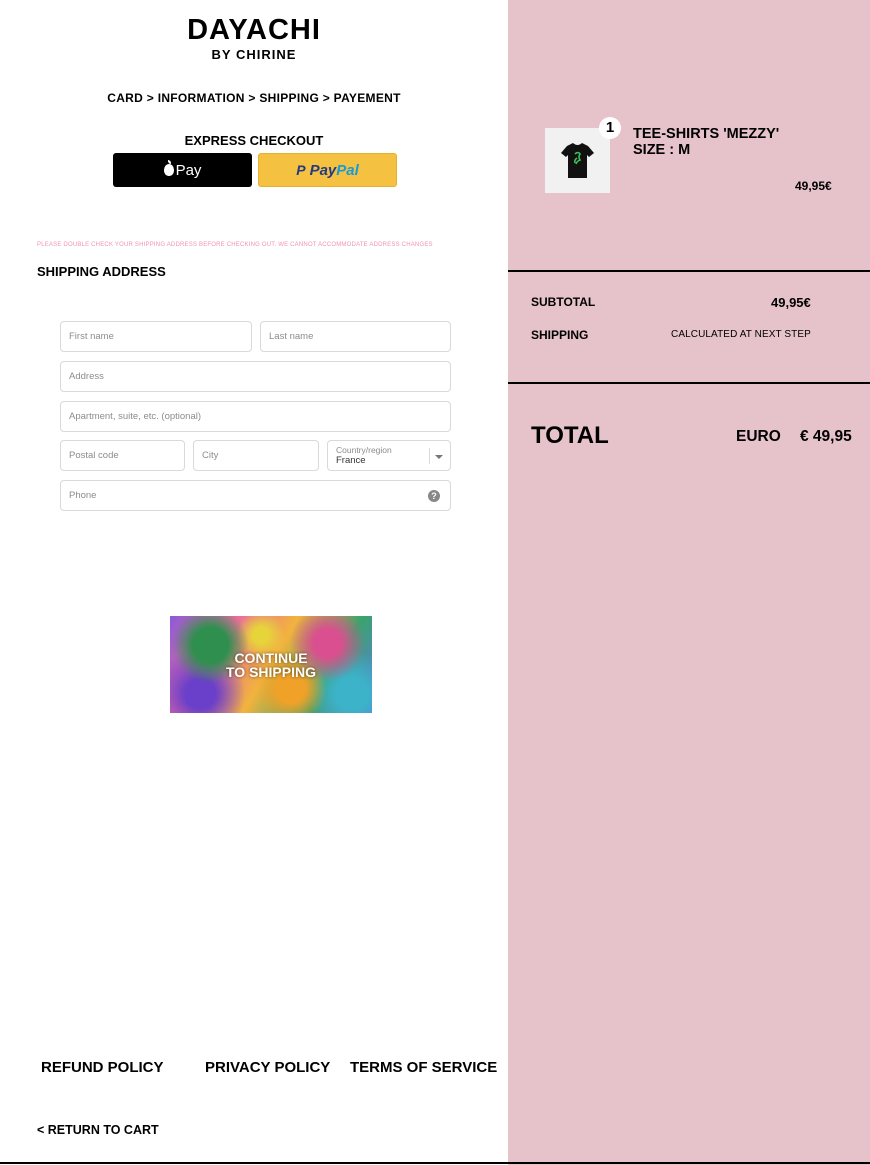 This screenshot has height=1165, width=870. What do you see at coordinates (255, 416) in the screenshot?
I see `apartment-field: Apartment, suite, etc. (optional)` at bounding box center [255, 416].